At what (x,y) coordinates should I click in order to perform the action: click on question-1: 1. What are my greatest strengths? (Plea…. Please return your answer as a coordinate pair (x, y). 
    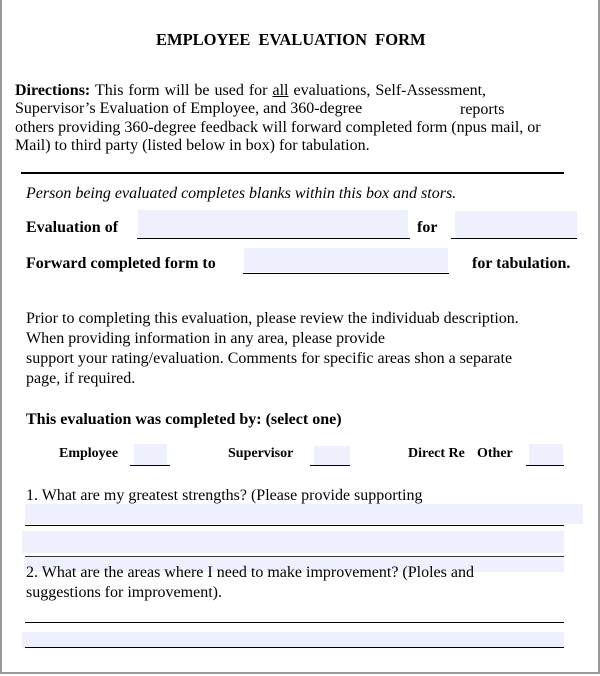
    Looking at the image, I should click on (224, 495).